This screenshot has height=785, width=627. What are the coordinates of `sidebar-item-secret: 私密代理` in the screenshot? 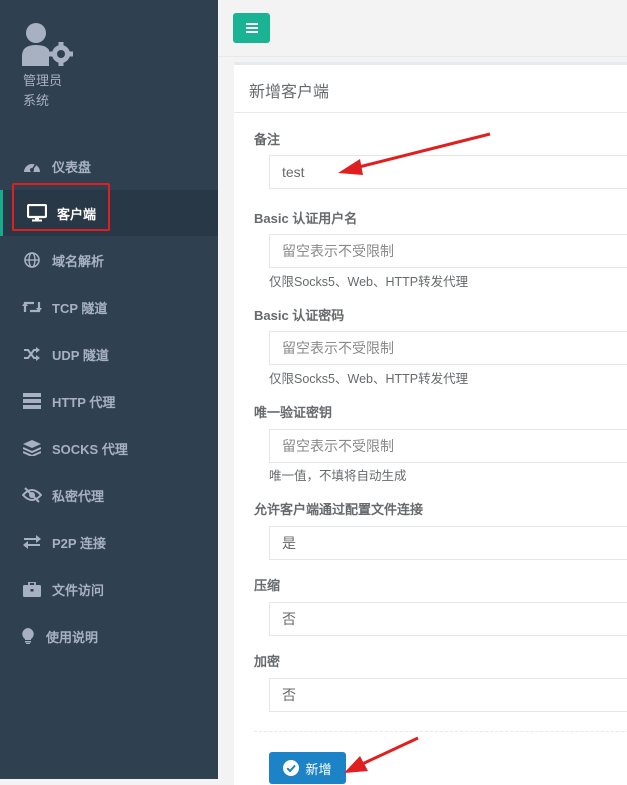 It's located at (109, 495).